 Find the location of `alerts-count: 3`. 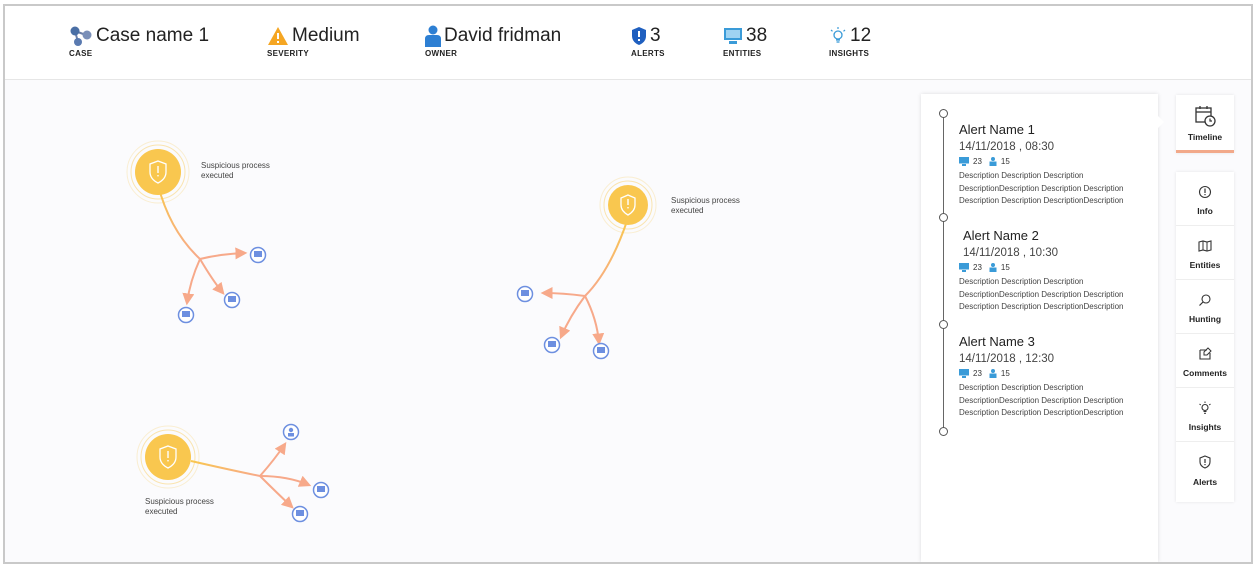

alerts-count: 3 is located at coordinates (655, 35).